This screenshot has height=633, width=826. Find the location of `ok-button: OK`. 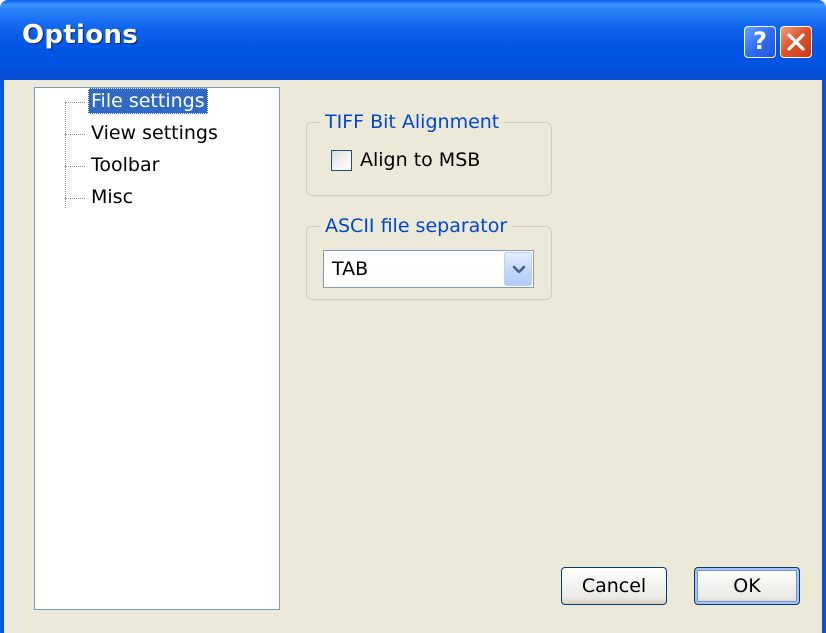

ok-button: OK is located at coordinates (747, 586).